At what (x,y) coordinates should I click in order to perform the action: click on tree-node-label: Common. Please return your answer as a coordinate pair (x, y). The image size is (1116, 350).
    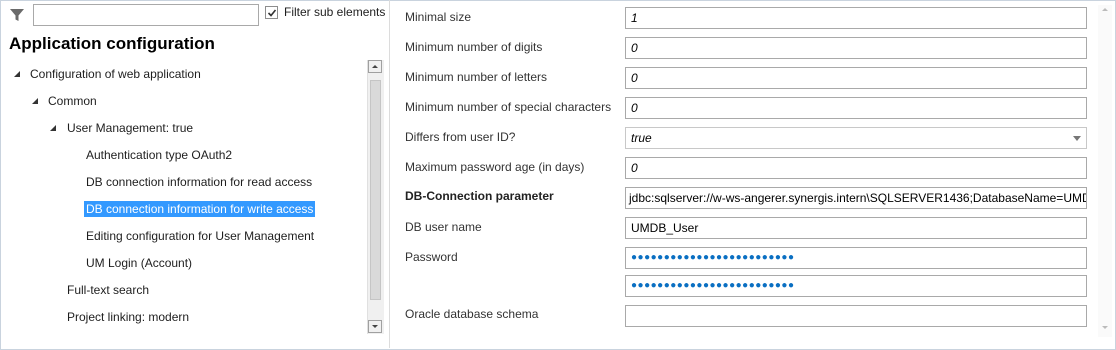
    Looking at the image, I should click on (72, 101).